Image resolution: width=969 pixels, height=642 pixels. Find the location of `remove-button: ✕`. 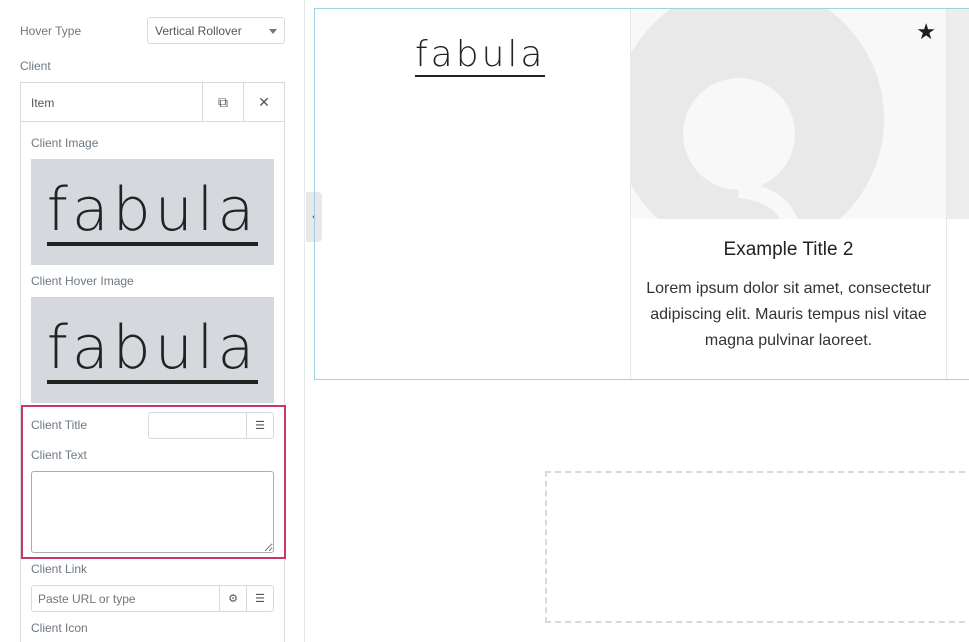

remove-button: ✕ is located at coordinates (263, 102).